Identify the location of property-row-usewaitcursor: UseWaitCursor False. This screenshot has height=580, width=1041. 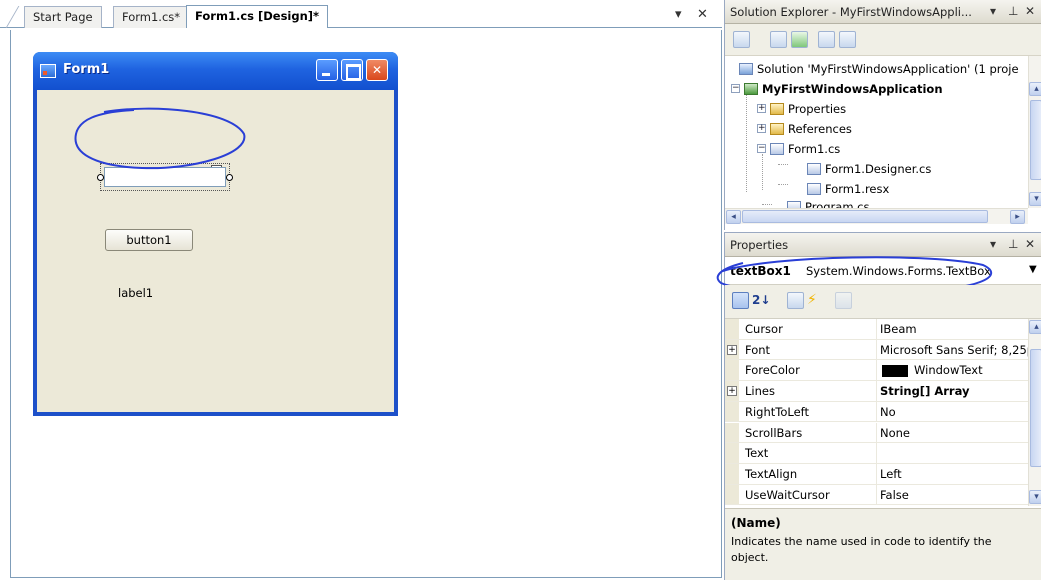
(876, 495).